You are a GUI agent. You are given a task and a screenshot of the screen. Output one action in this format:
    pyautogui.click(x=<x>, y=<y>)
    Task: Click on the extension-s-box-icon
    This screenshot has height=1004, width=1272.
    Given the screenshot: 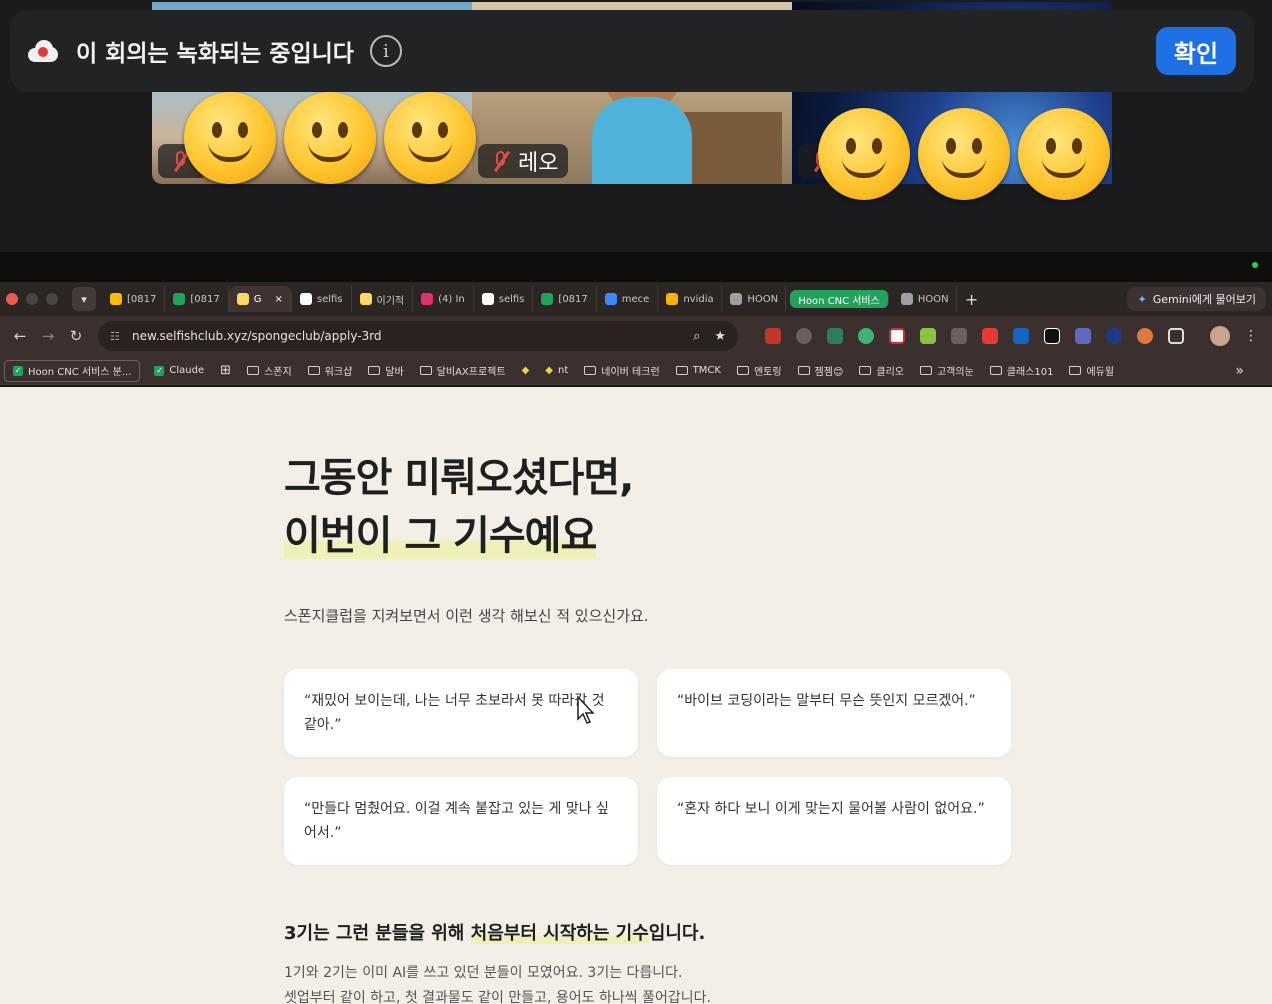 What is the action you would take?
    pyautogui.click(x=897, y=336)
    